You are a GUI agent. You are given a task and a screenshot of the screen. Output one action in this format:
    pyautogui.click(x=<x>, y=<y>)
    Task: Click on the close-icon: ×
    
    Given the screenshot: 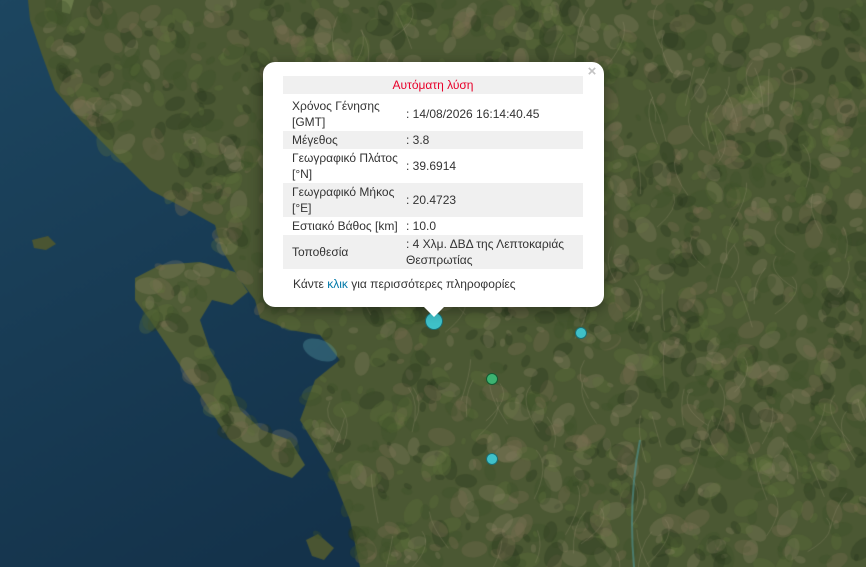 What is the action you would take?
    pyautogui.click(x=592, y=72)
    